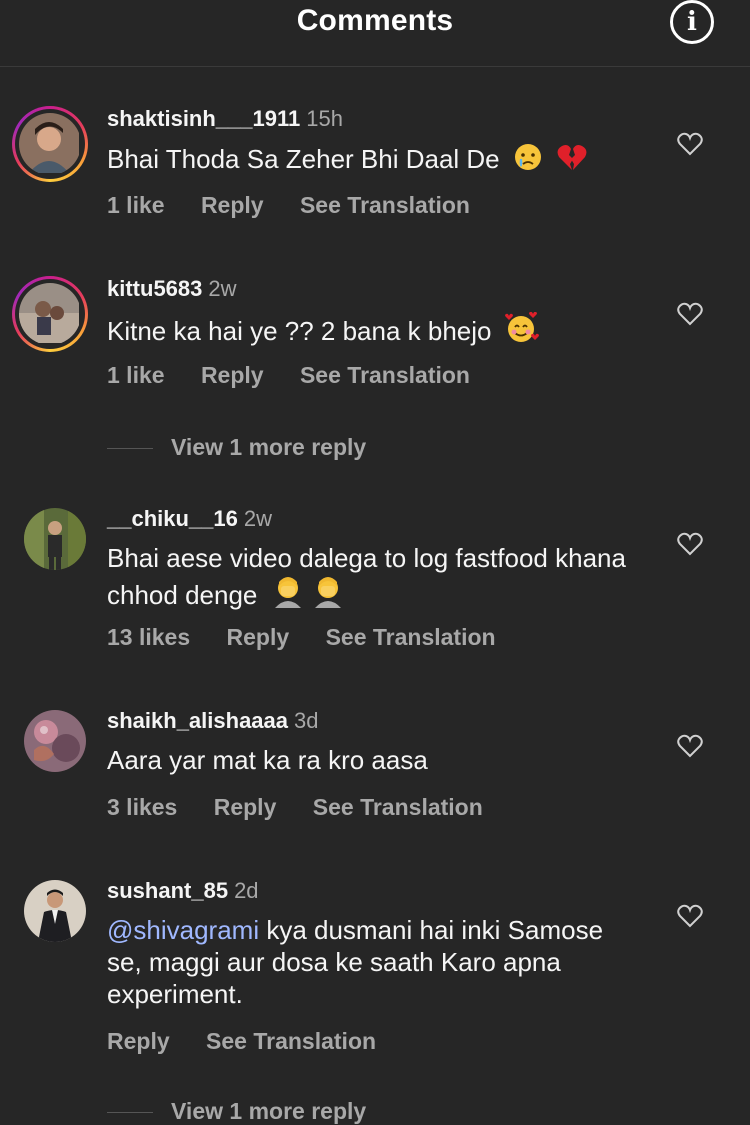 This screenshot has height=1125, width=750. What do you see at coordinates (197, 720) in the screenshot?
I see `comment-username: shaikh_alishaaaa` at bounding box center [197, 720].